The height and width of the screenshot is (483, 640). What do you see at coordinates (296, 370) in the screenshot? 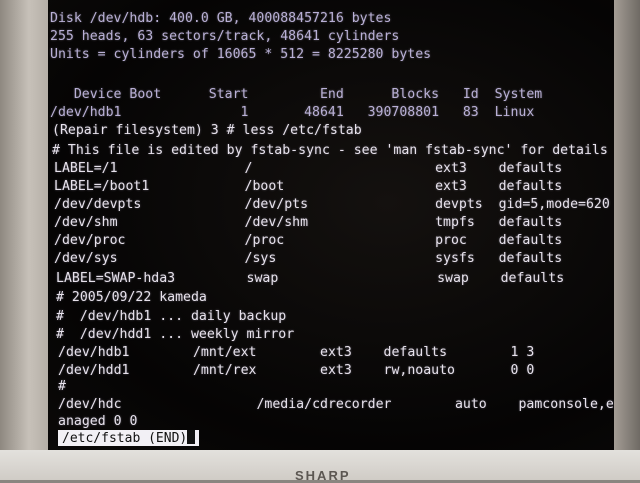
I see `terminal-line: /dev/hdd1 /mnt/rex ext3 rw,noauto 0 0` at bounding box center [296, 370].